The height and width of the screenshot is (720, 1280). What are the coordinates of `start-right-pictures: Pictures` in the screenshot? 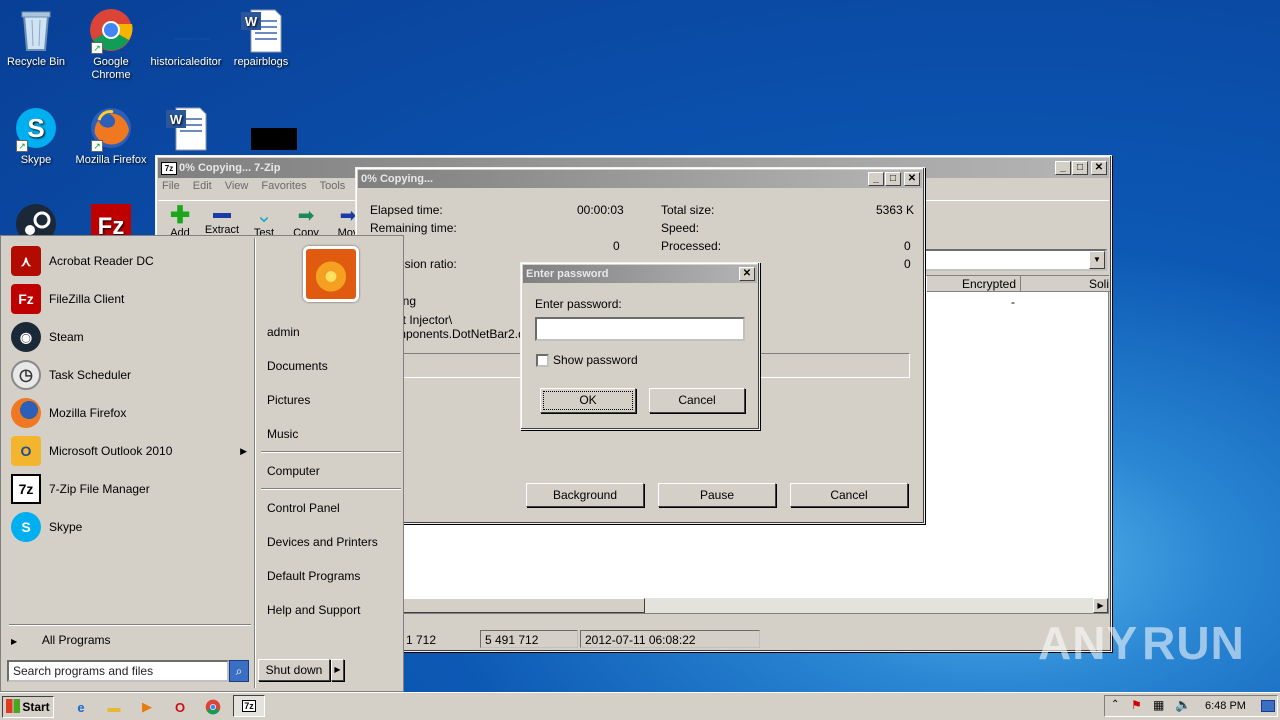 It's located at (288, 400).